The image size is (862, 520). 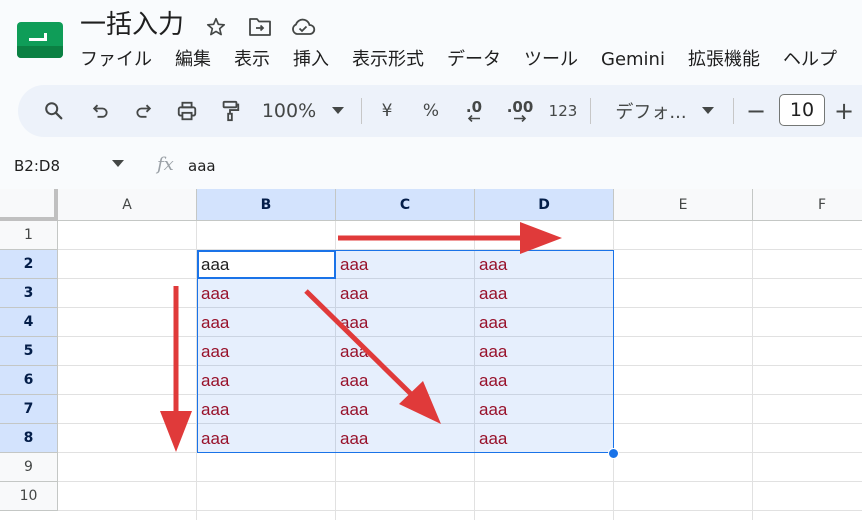 I want to click on number-format-button: 123, so click(x=563, y=111).